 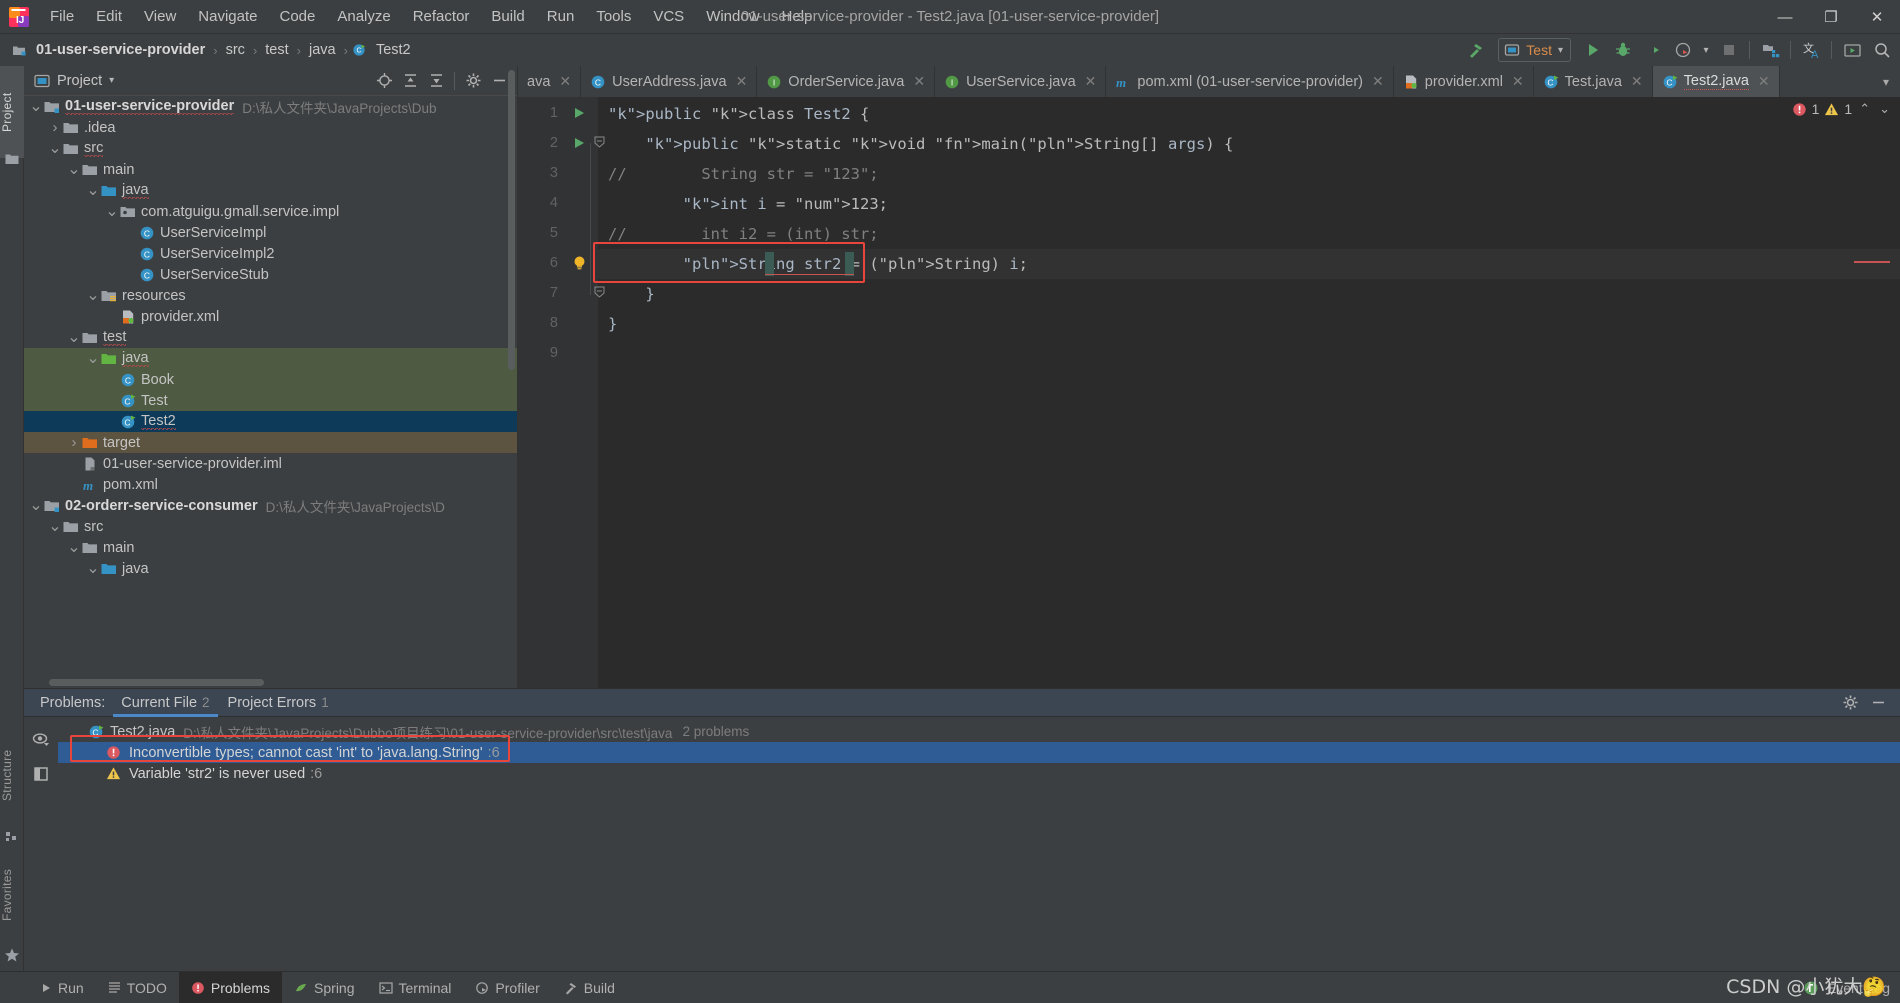 I want to click on maximize-button: ❐, so click(x=1831, y=17).